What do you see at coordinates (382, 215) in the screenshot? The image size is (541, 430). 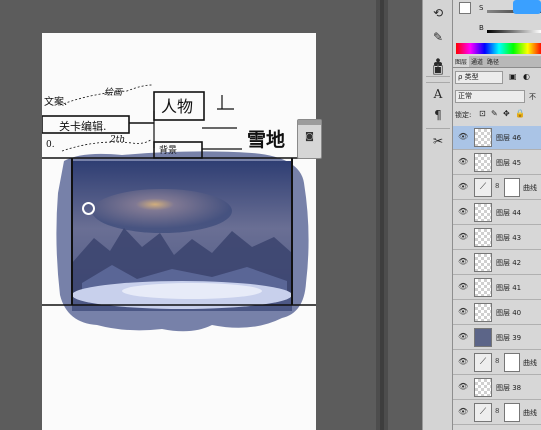 I see `workspace-scrollbar` at bounding box center [382, 215].